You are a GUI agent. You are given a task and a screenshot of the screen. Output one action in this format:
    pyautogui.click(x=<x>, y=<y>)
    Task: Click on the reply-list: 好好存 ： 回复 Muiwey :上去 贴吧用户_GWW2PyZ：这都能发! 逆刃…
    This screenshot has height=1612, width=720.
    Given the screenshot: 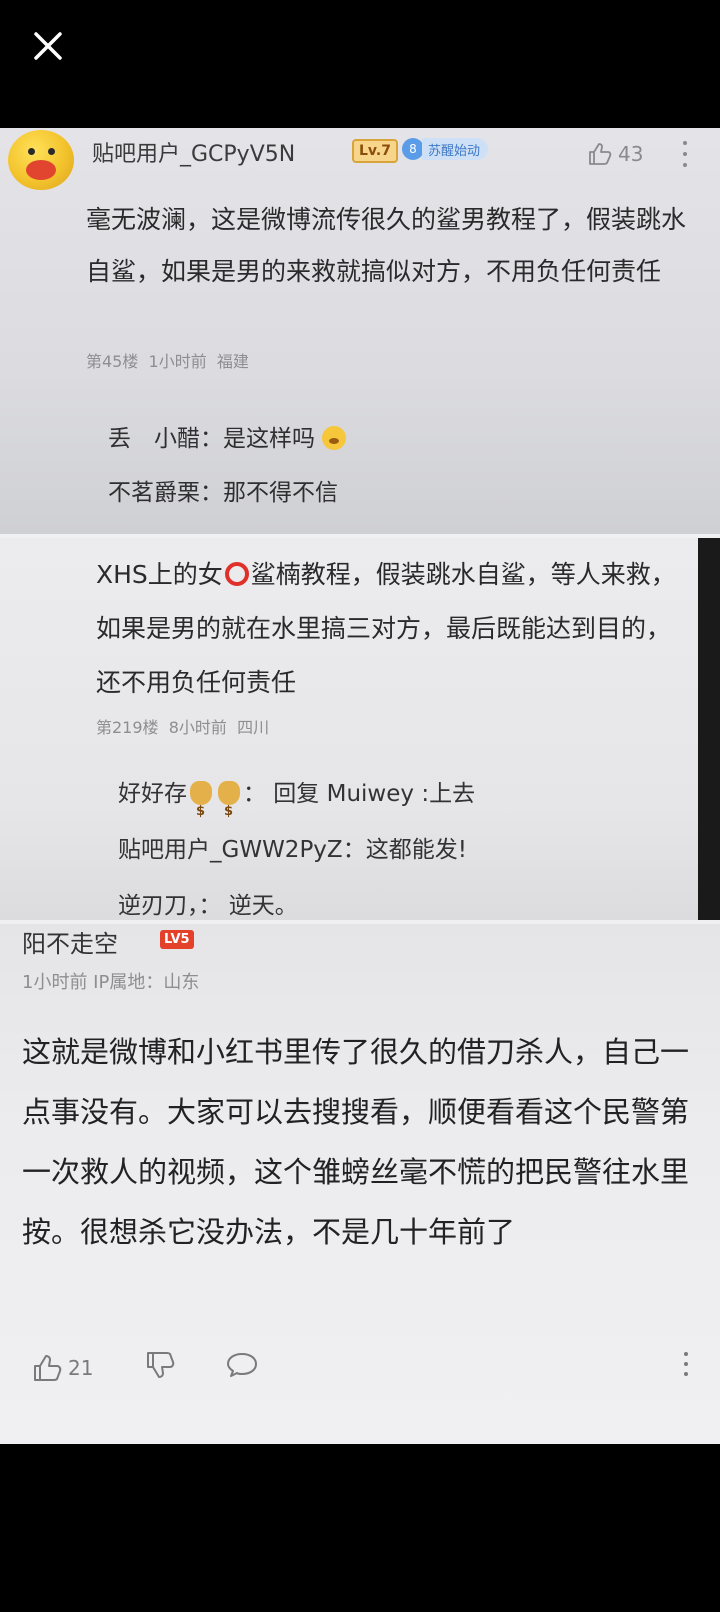 What is the action you would take?
    pyautogui.click(x=296, y=843)
    